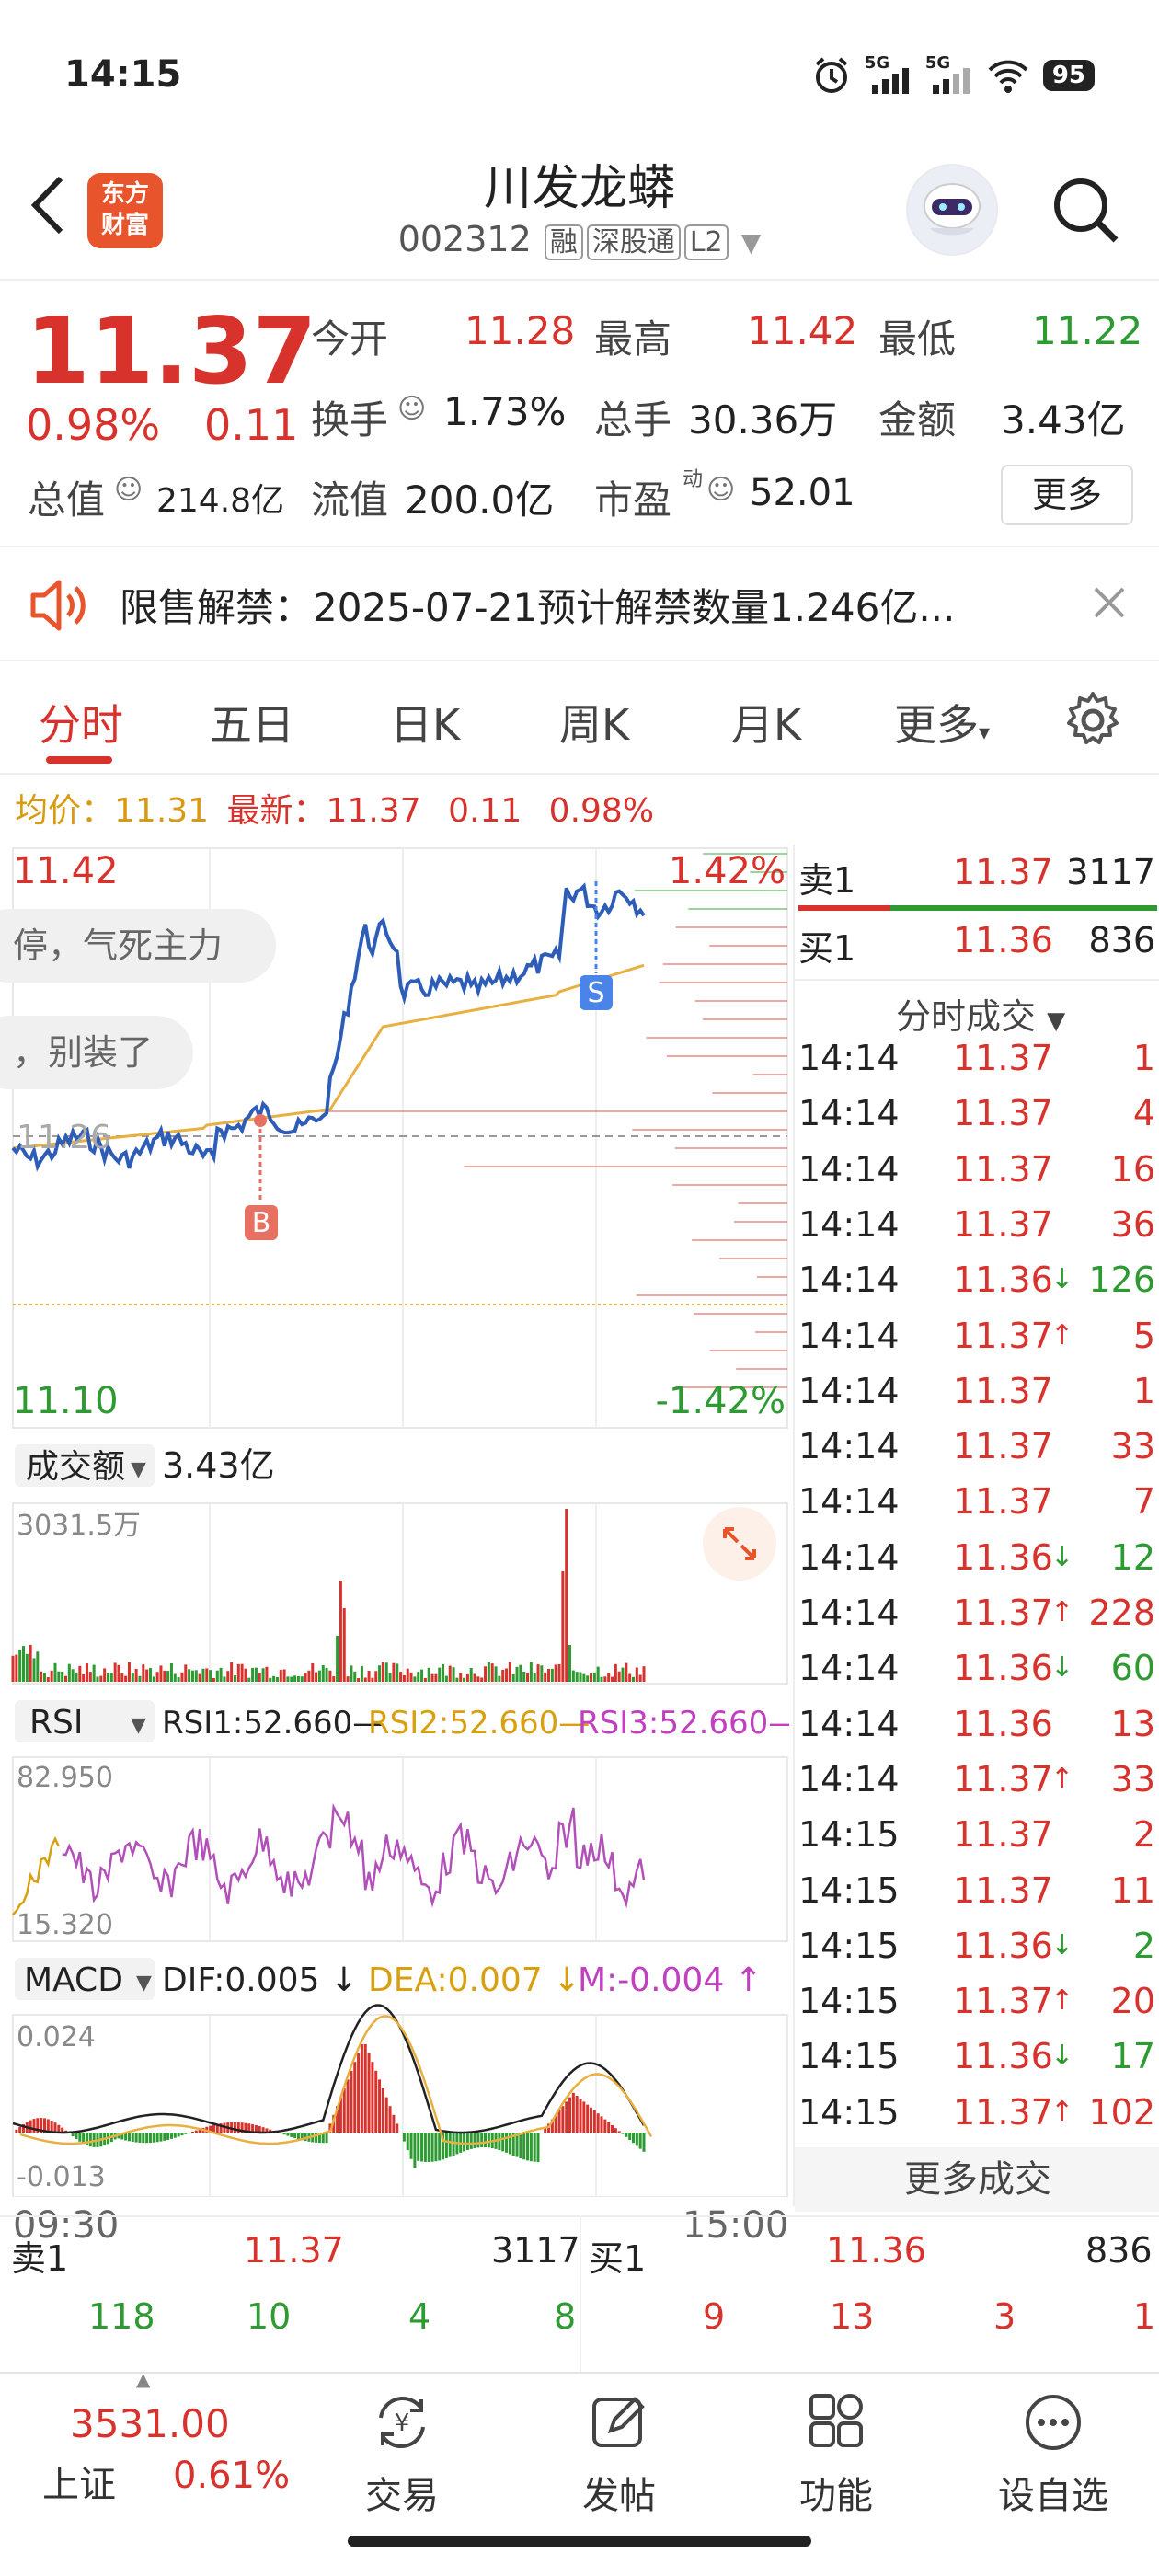  What do you see at coordinates (75, 1467) in the screenshot?
I see `volume-selector: 成交额` at bounding box center [75, 1467].